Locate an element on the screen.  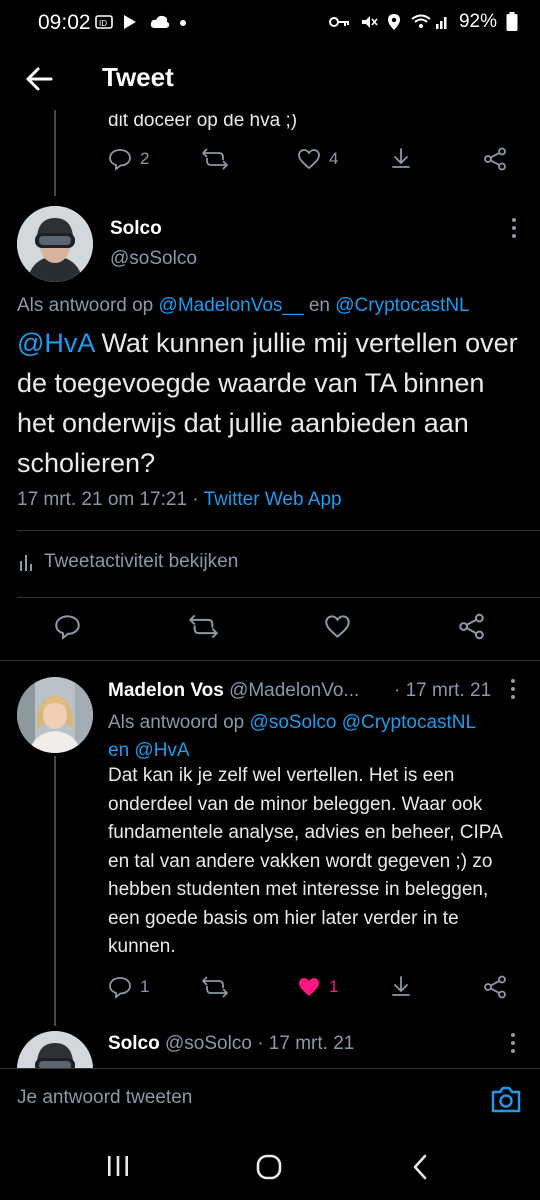
like-button: 1 is located at coordinates (317, 987).